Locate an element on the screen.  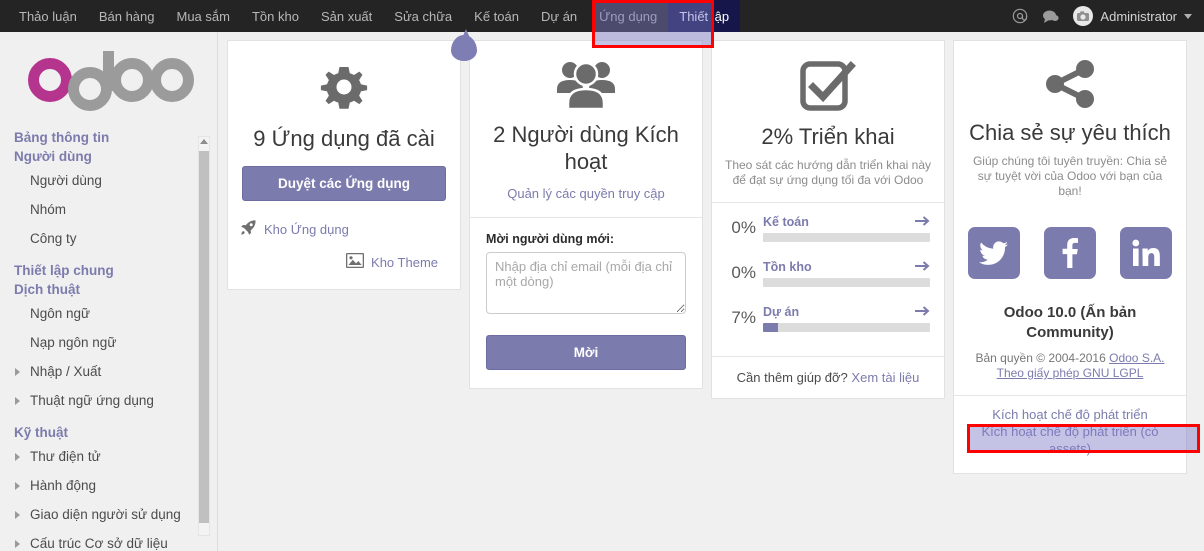
sidebar-item-cau-truc-co-so-du-lieu: Cấu trúc Cơ sở dữ liệu is located at coordinates (115, 540).